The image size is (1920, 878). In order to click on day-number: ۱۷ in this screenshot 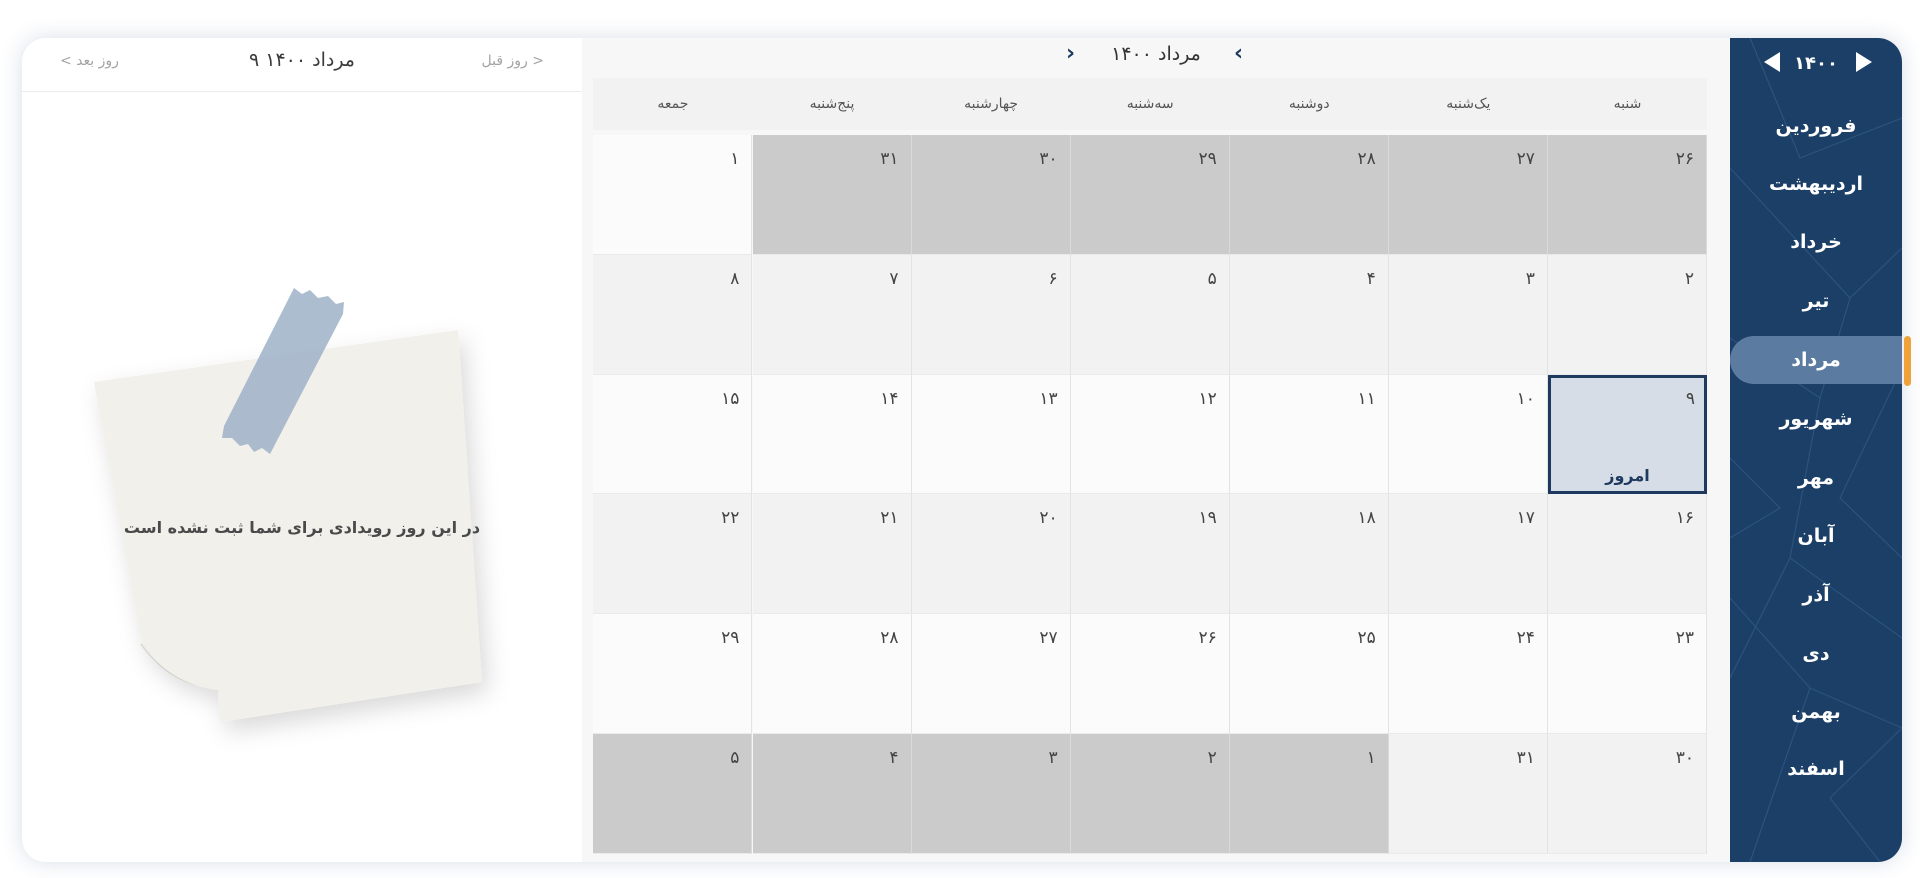, I will do `click(1525, 518)`.